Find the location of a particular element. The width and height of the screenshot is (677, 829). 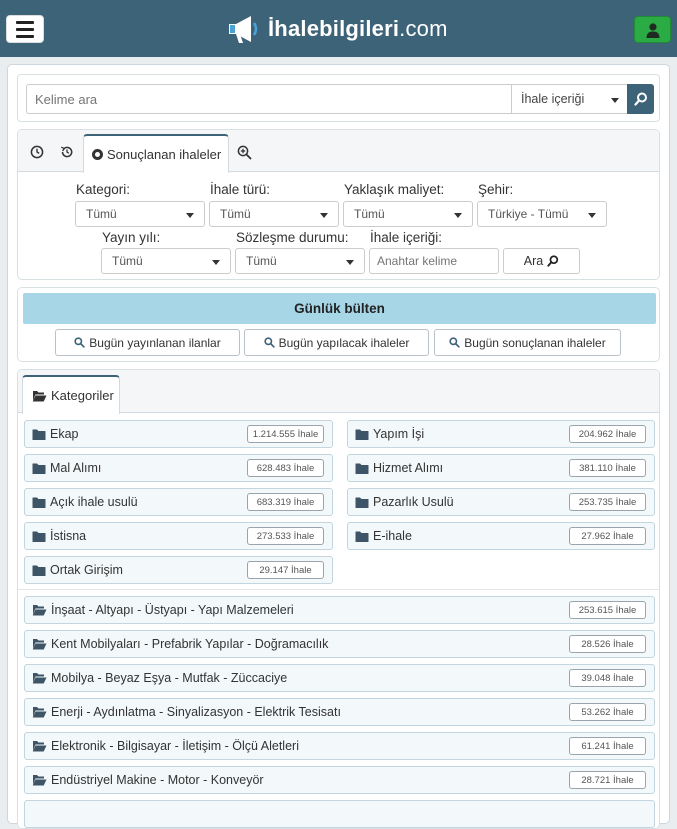

yayin-yili-select: Tümü is located at coordinates (166, 261).